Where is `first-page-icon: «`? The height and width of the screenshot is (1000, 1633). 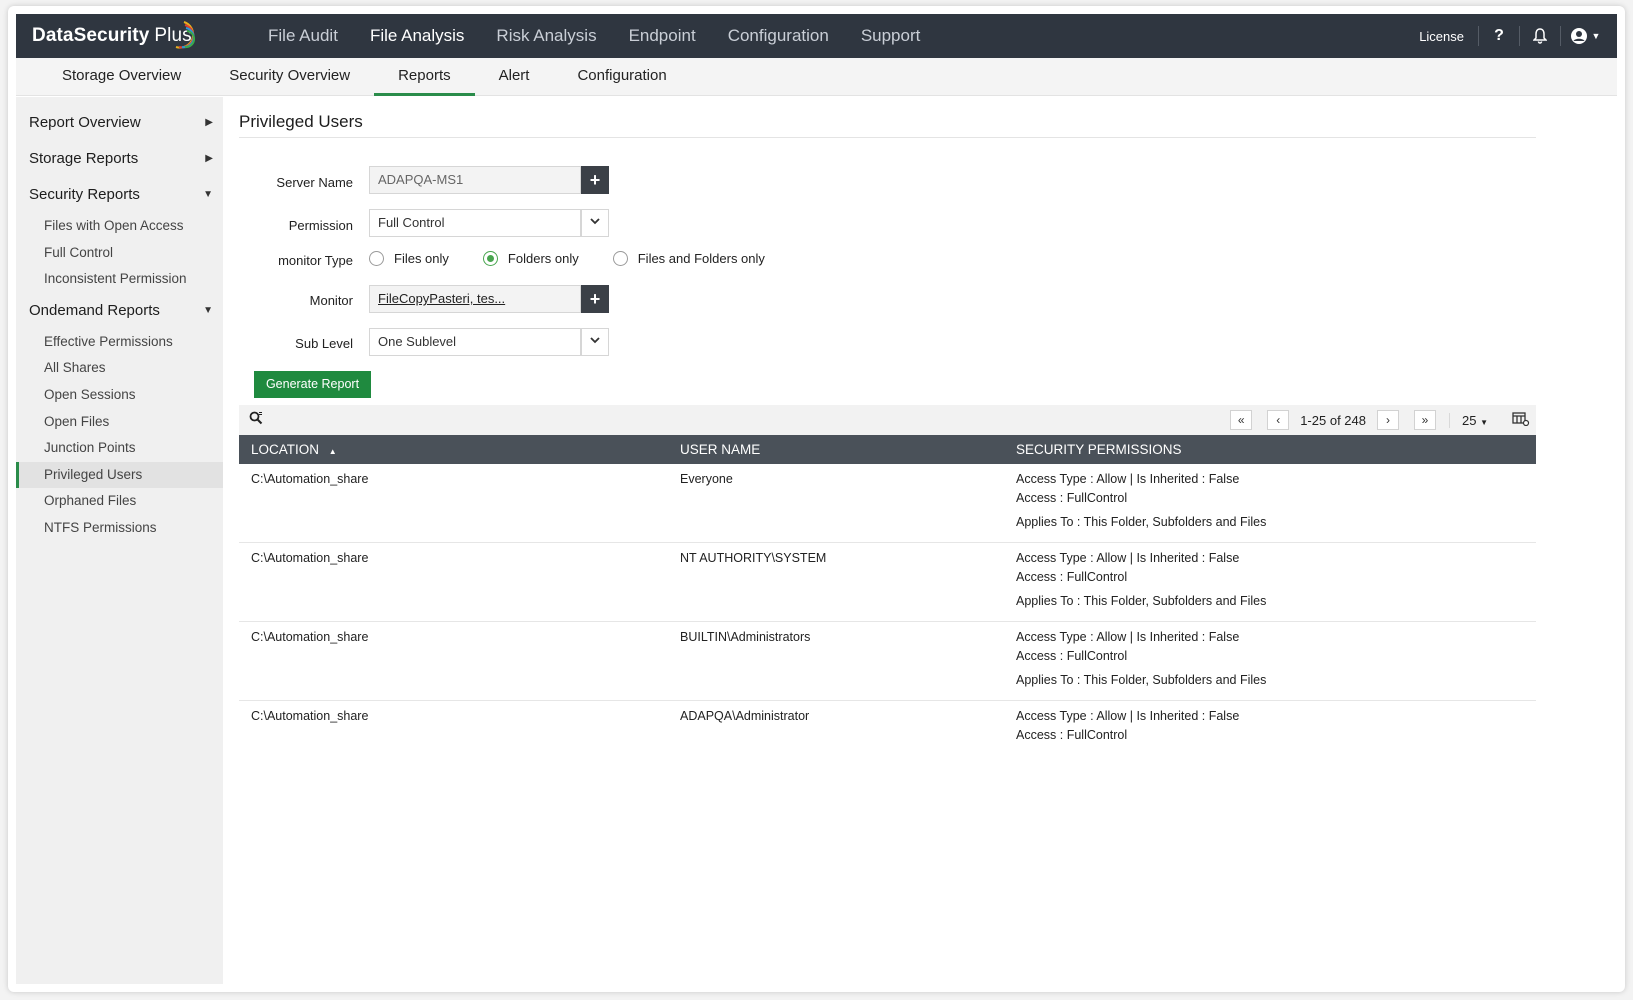 first-page-icon: « is located at coordinates (1241, 420).